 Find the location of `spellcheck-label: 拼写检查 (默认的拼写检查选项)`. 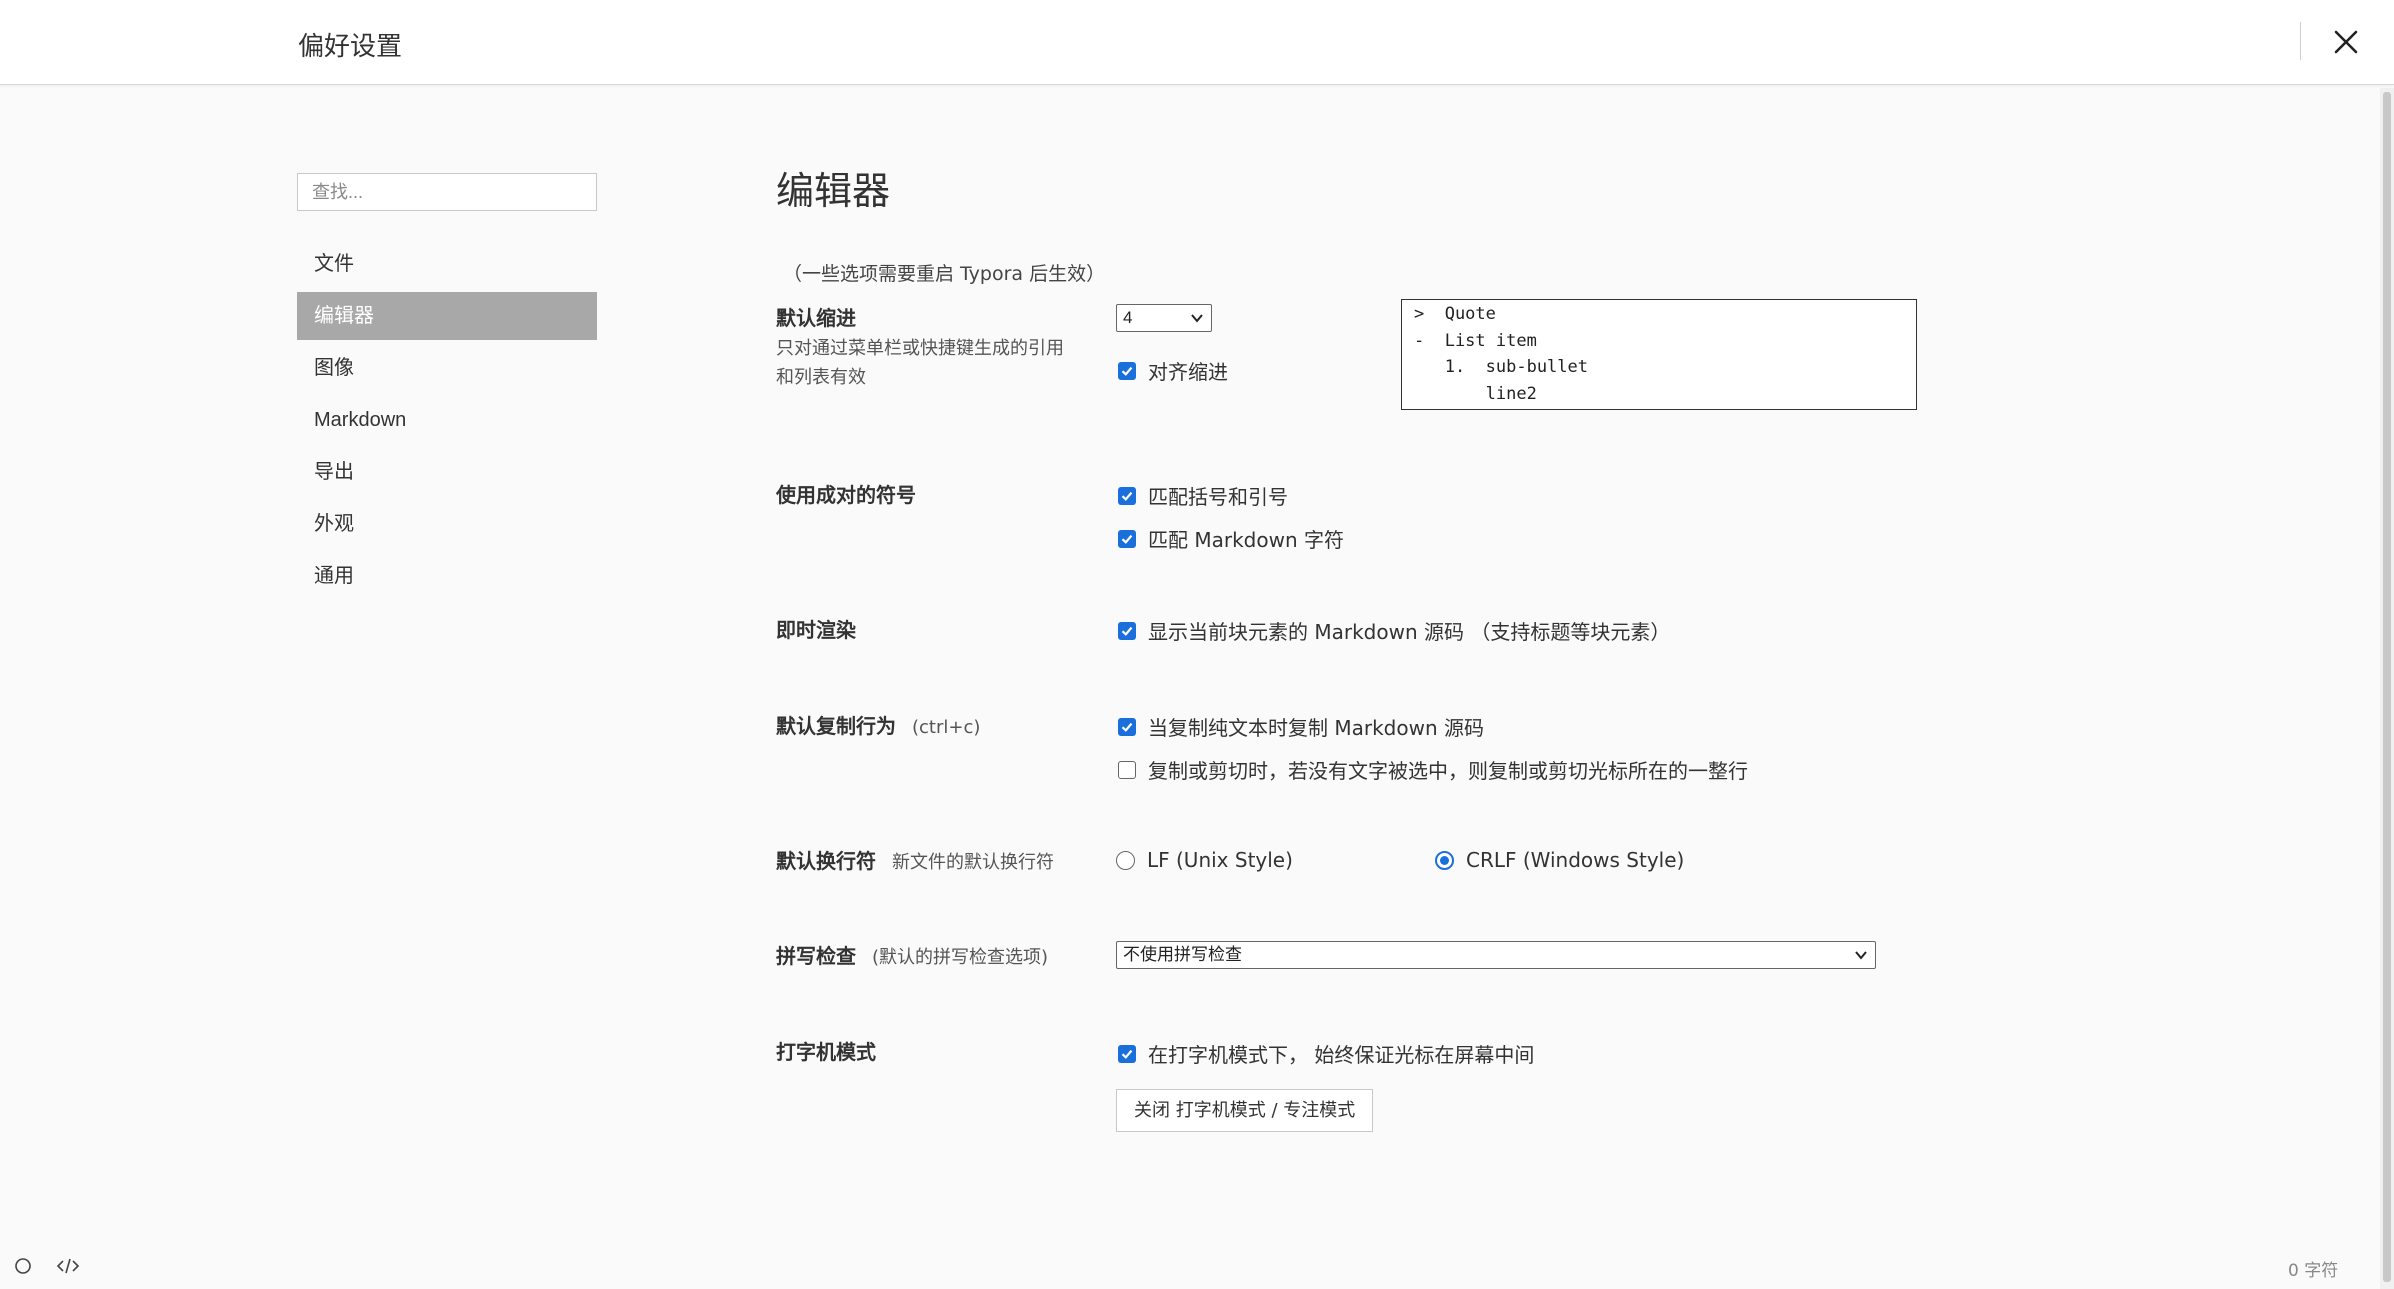

spellcheck-label: 拼写检查 (默认的拼写检查选项) is located at coordinates (912, 954).